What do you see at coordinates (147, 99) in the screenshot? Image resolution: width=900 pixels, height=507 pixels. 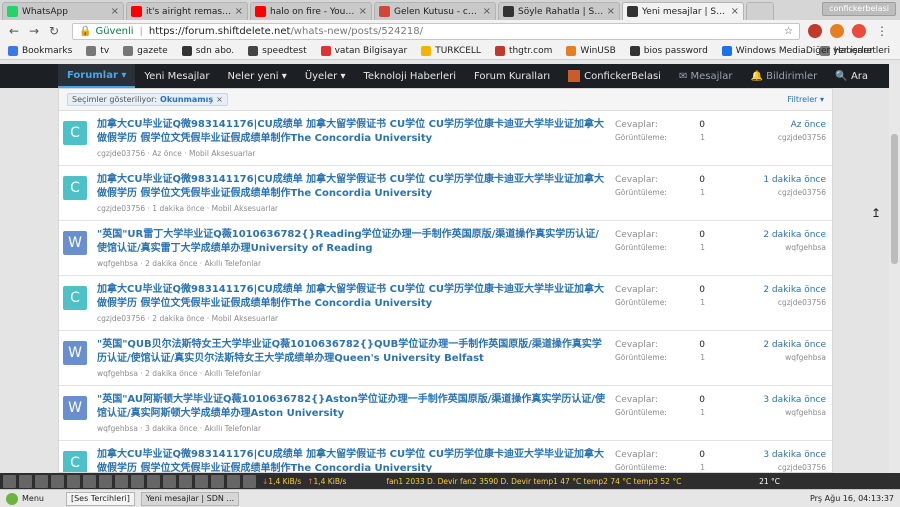 I see `filter-chip: Seçimler gösteriliyor: Okunmamış ×` at bounding box center [147, 99].